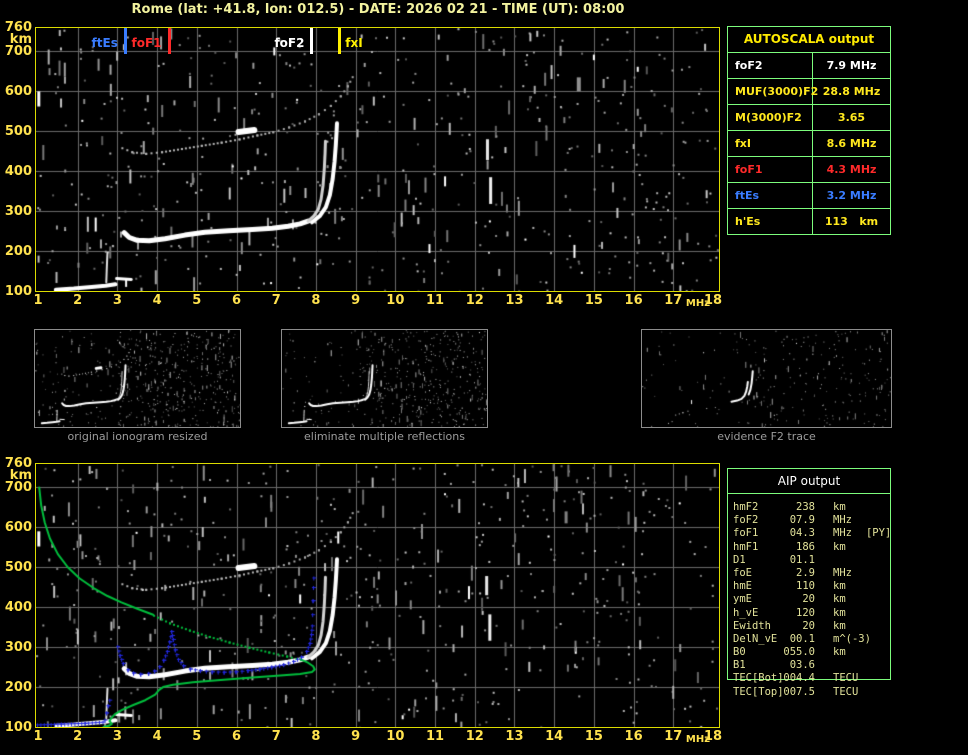 The image size is (968, 755). What do you see at coordinates (354, 43) in the screenshot?
I see `legend-label-fxi: fxI` at bounding box center [354, 43].